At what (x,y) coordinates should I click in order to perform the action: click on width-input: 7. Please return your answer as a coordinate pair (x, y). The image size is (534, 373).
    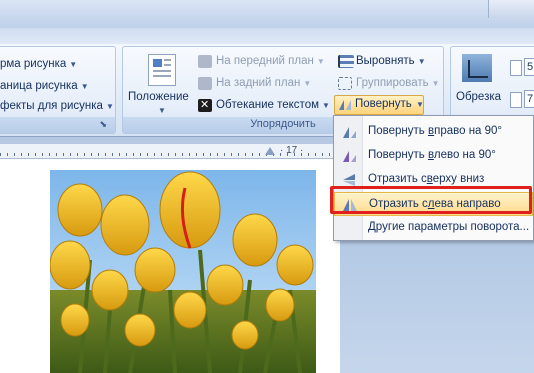
    Looking at the image, I should click on (529, 99).